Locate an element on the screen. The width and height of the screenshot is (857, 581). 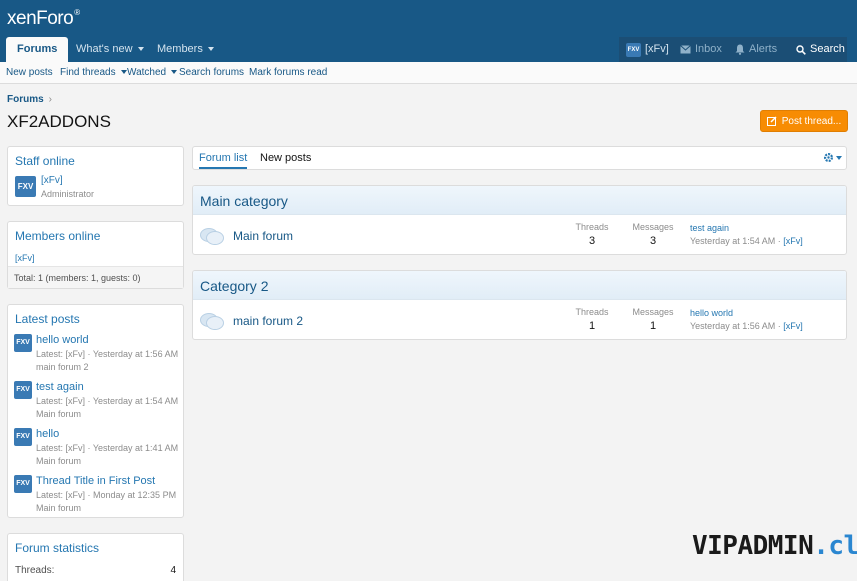
subnav-find-threads: Find threads is located at coordinates (93, 73).